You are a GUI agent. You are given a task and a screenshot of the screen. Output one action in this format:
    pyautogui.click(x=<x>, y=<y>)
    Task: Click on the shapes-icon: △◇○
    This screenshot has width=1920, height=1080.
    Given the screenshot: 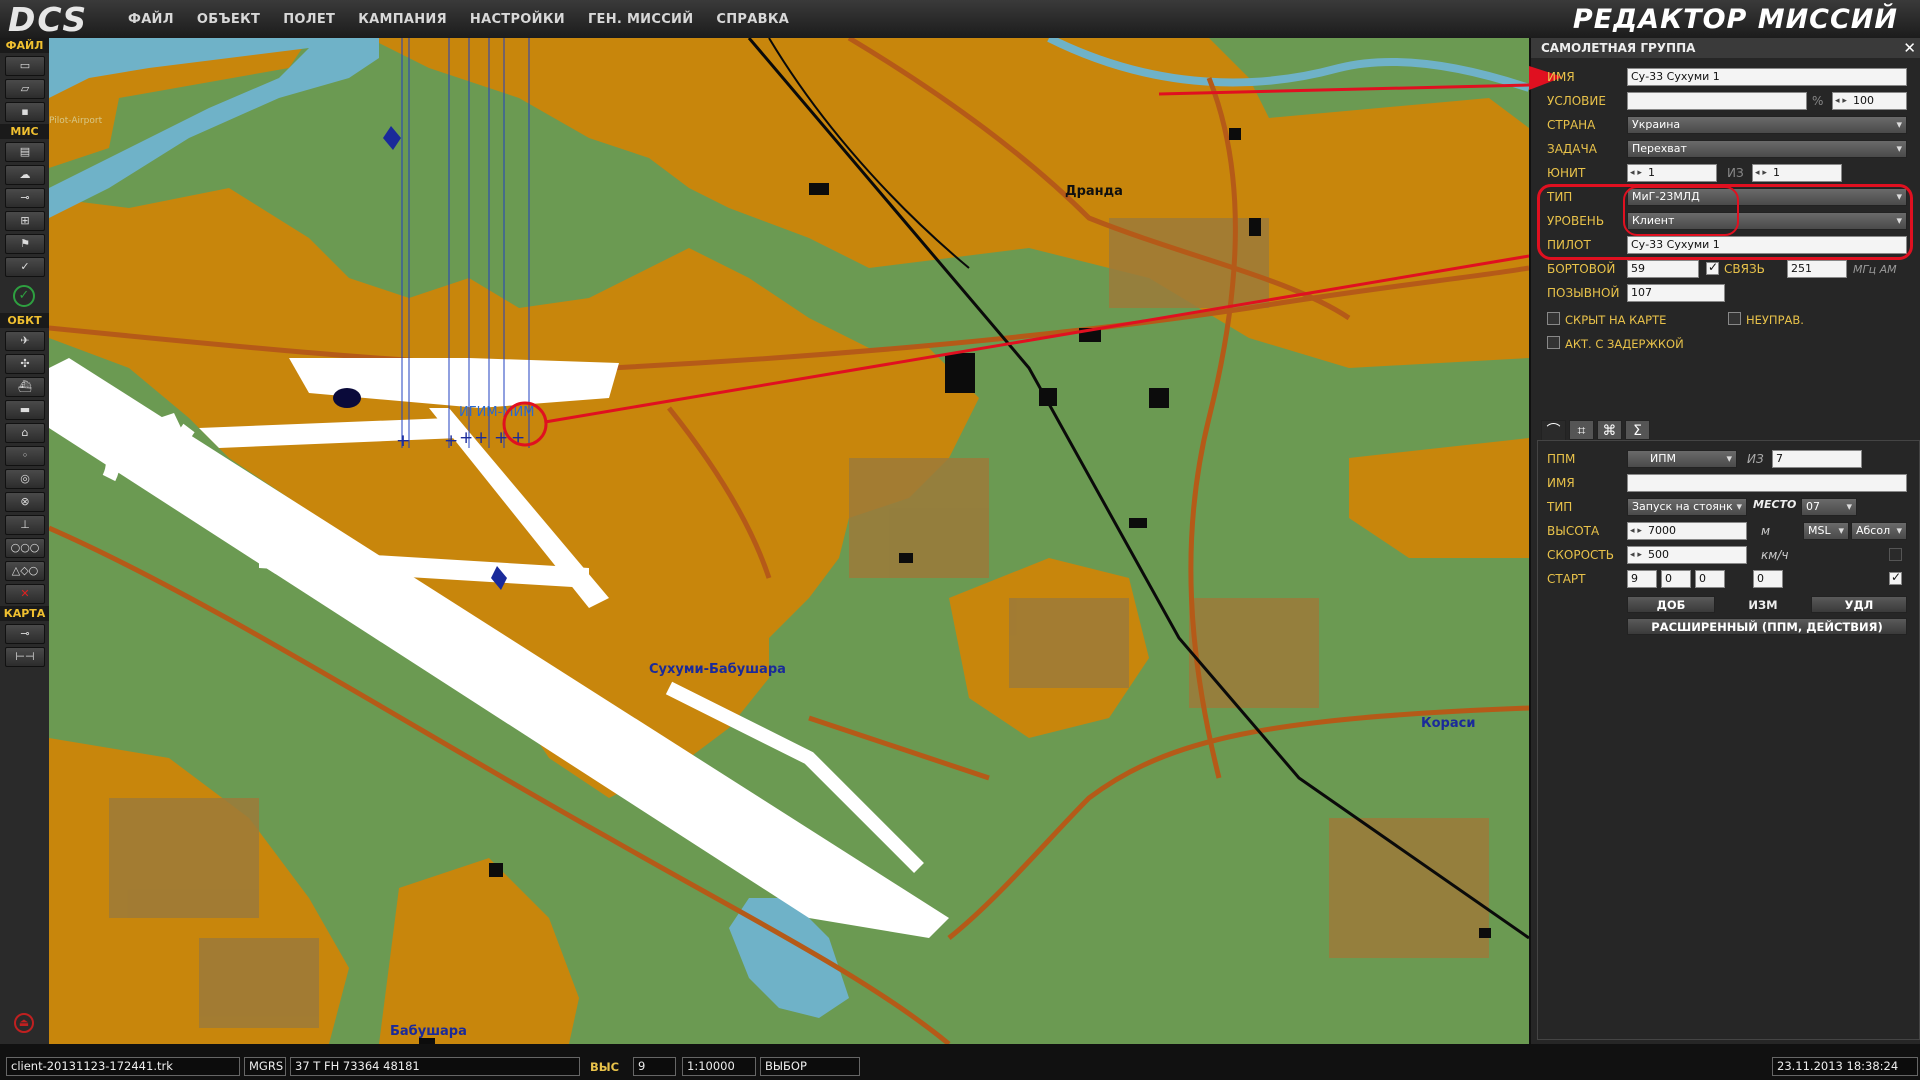 What is the action you would take?
    pyautogui.click(x=25, y=571)
    